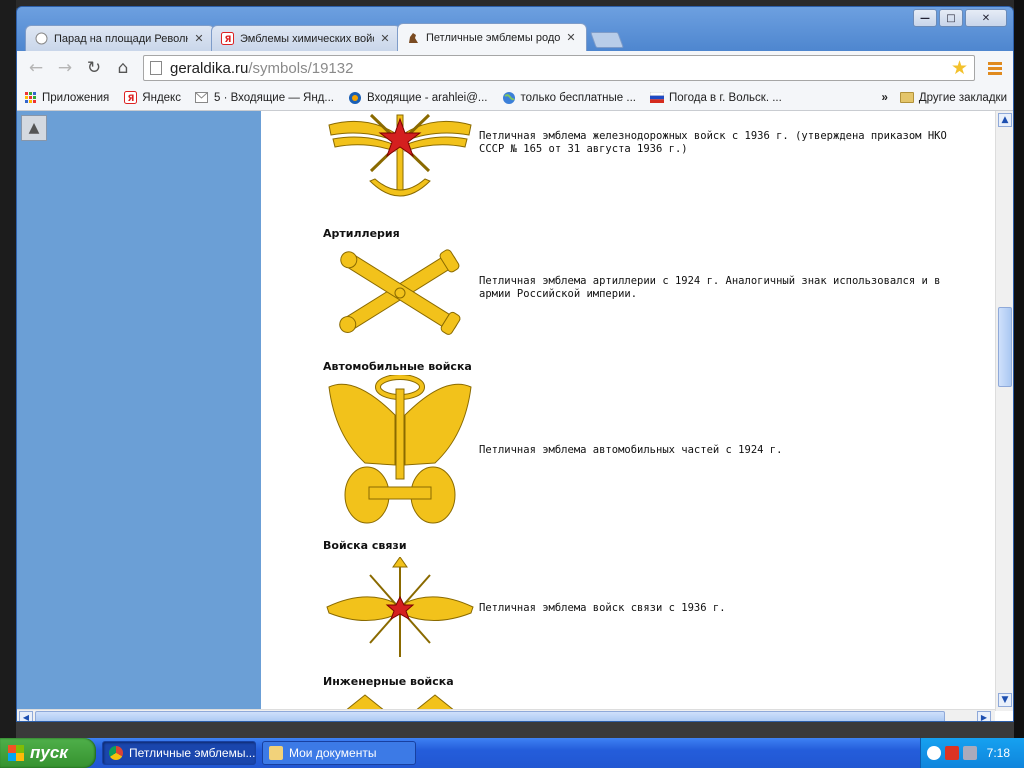  What do you see at coordinates (301, 68) in the screenshot?
I see `url-path: /symbols/19132` at bounding box center [301, 68].